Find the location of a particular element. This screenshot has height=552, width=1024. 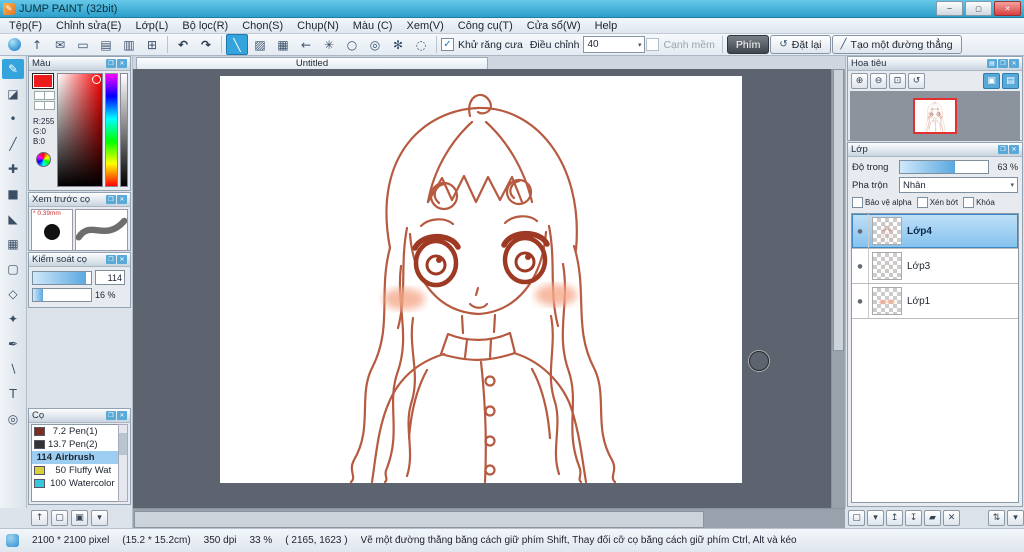

zoom-tool: ◎ is located at coordinates (13, 419).